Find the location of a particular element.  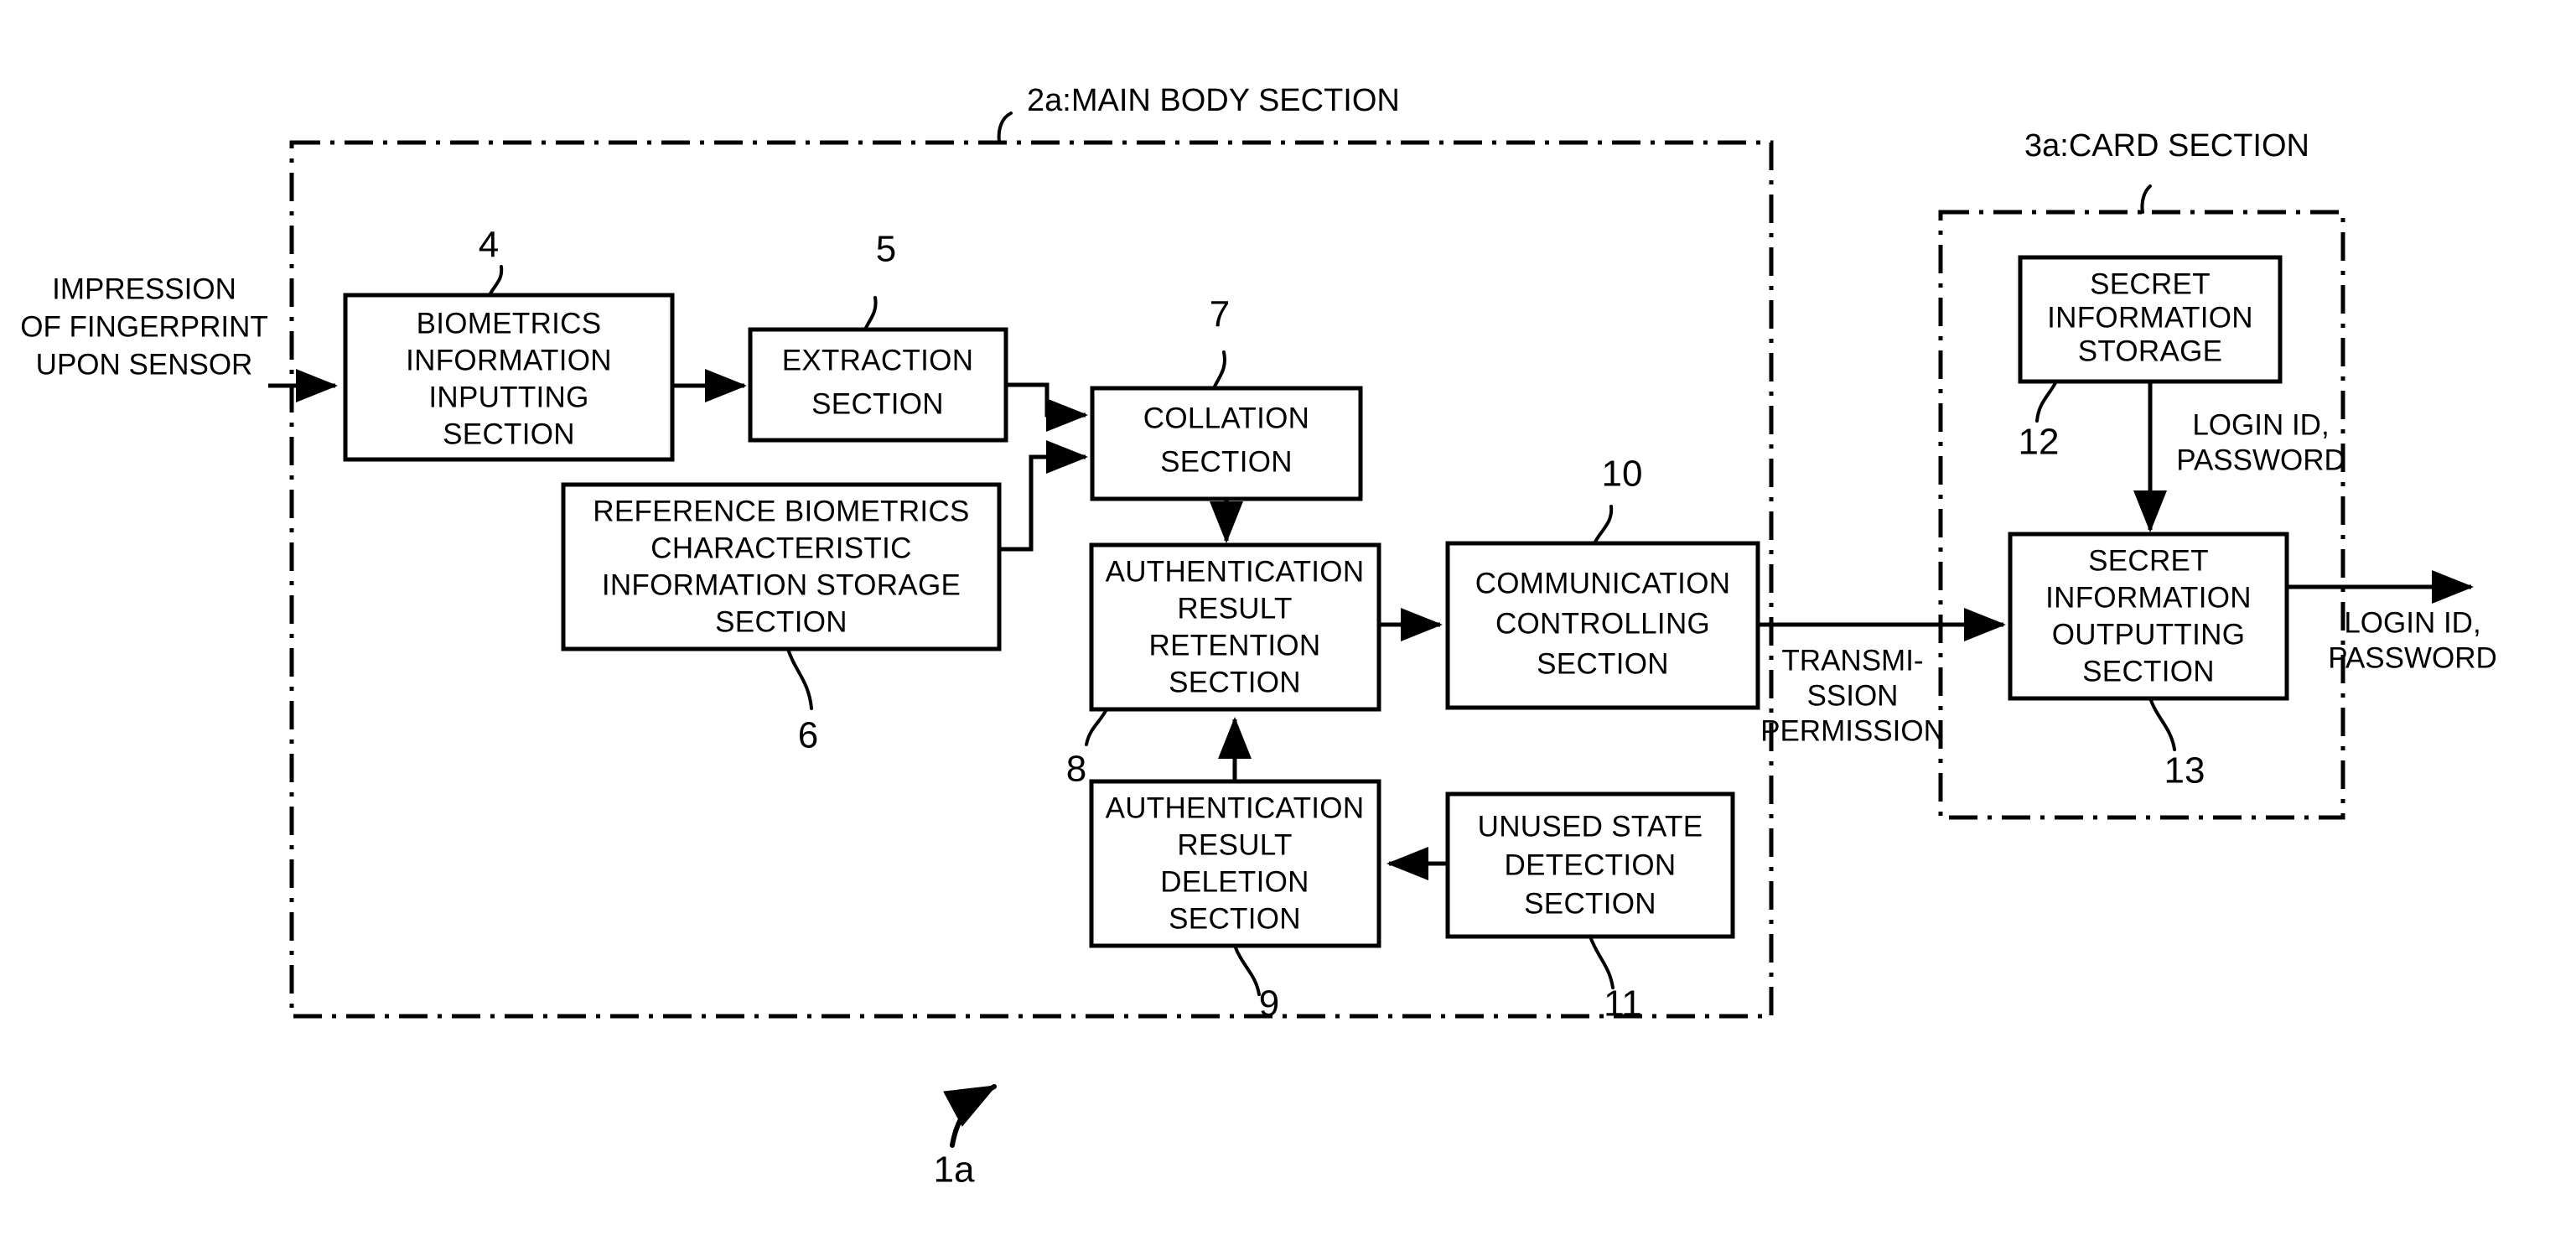

deletion-label-line1: AUTHENTICATION is located at coordinates (1235, 807).